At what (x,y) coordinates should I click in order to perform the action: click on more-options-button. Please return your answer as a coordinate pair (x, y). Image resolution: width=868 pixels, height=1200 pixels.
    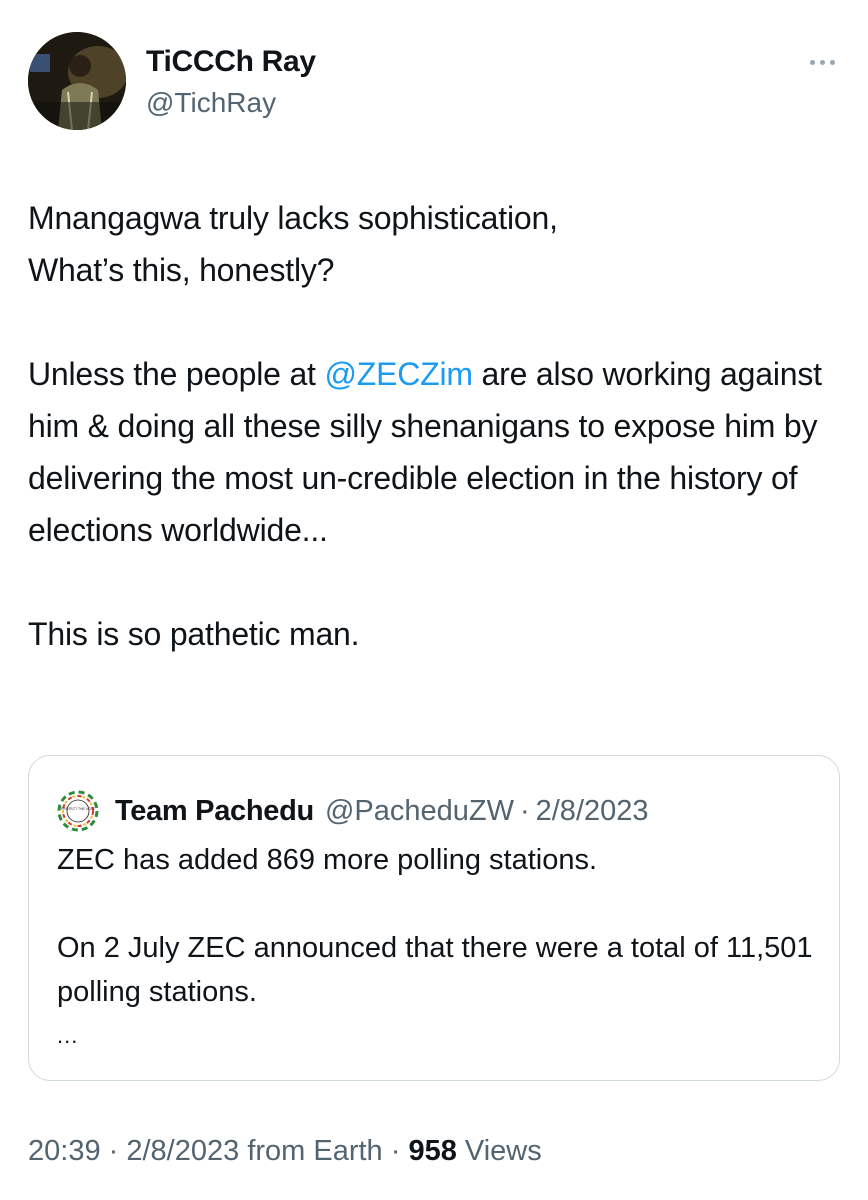
    Looking at the image, I should click on (822, 62).